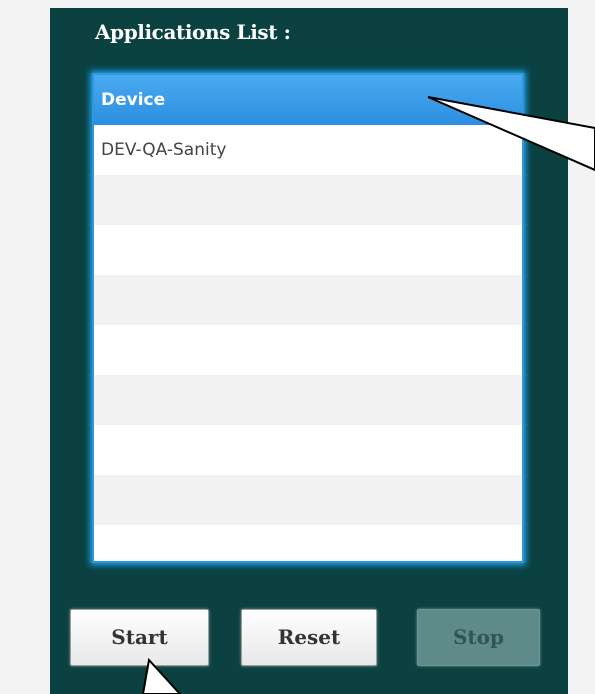 The height and width of the screenshot is (694, 595). Describe the element at coordinates (308, 150) in the screenshot. I see `list-item: DEV-QA-Sanity` at that location.